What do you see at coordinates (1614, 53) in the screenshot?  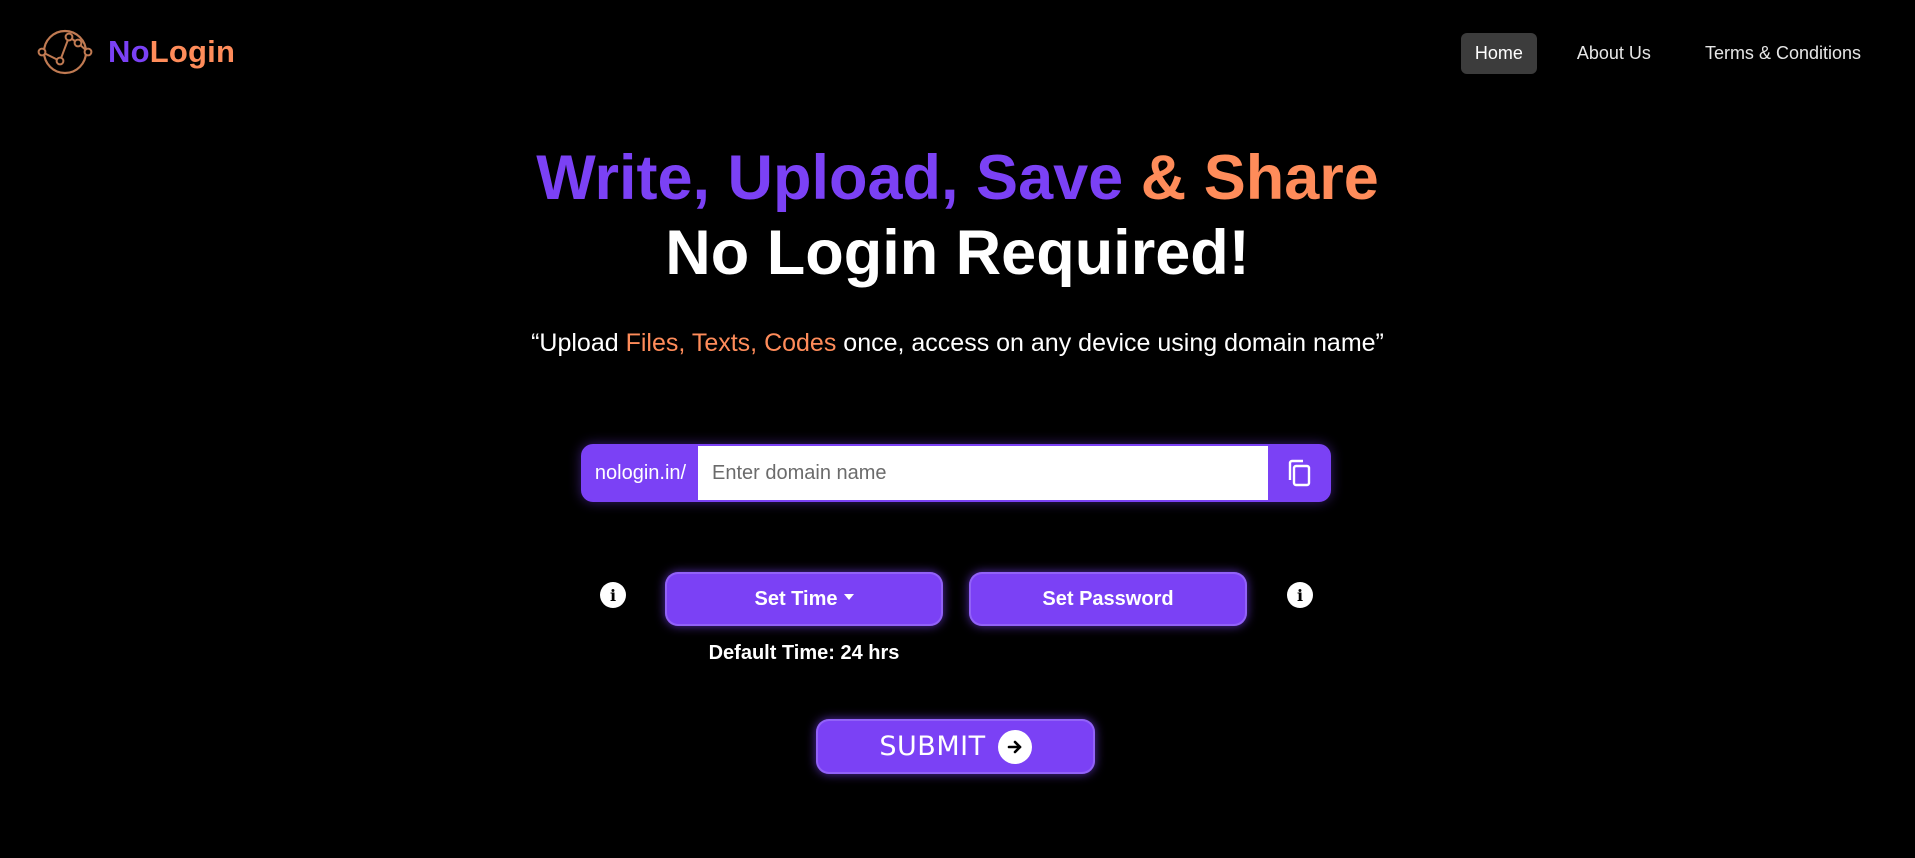 I see `nav-about-us: About Us` at bounding box center [1614, 53].